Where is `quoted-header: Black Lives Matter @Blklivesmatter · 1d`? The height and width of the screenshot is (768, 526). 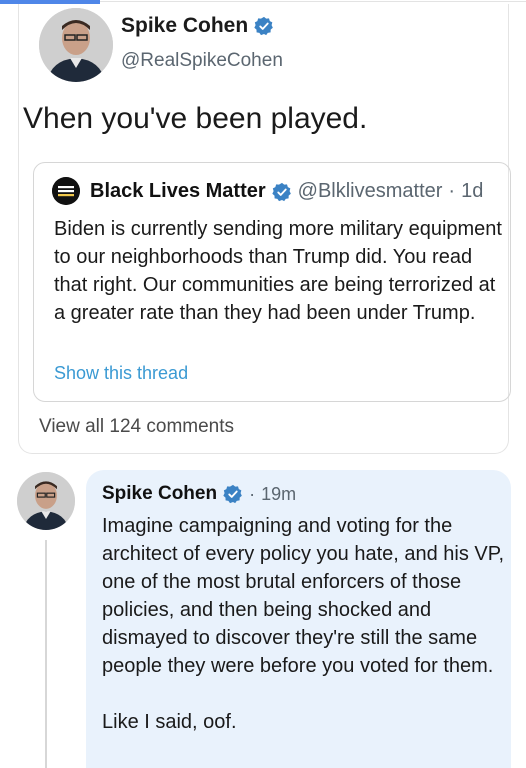 quoted-header: Black Lives Matter @Blklivesmatter · 1d is located at coordinates (286, 191).